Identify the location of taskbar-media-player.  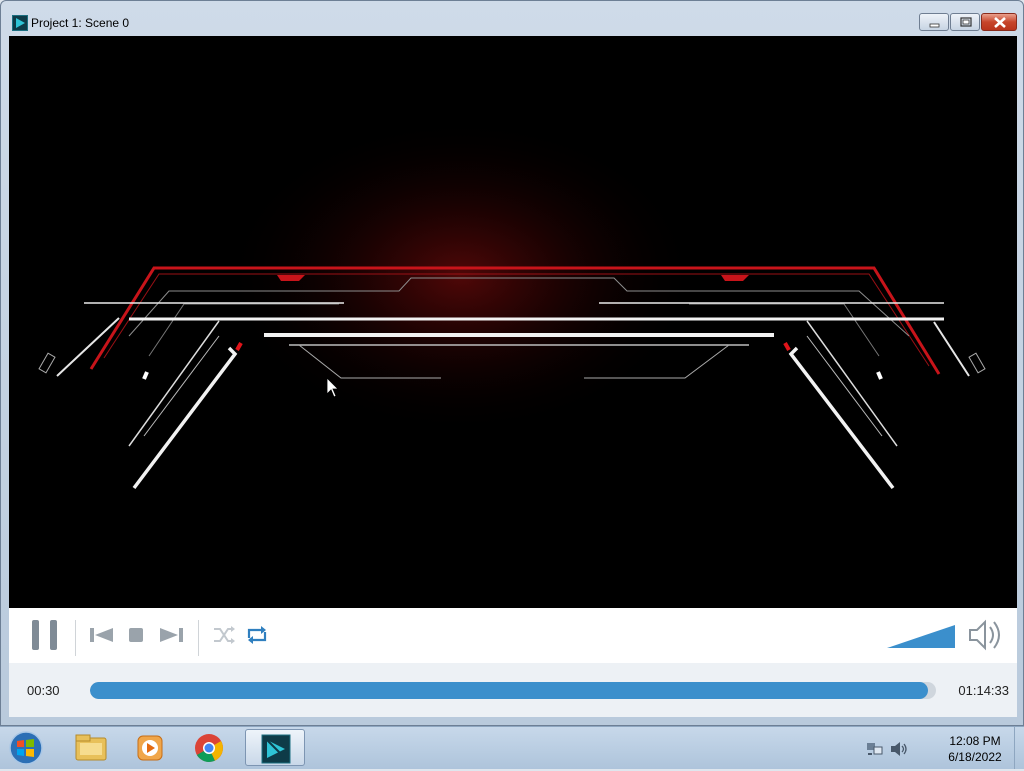
(150, 747).